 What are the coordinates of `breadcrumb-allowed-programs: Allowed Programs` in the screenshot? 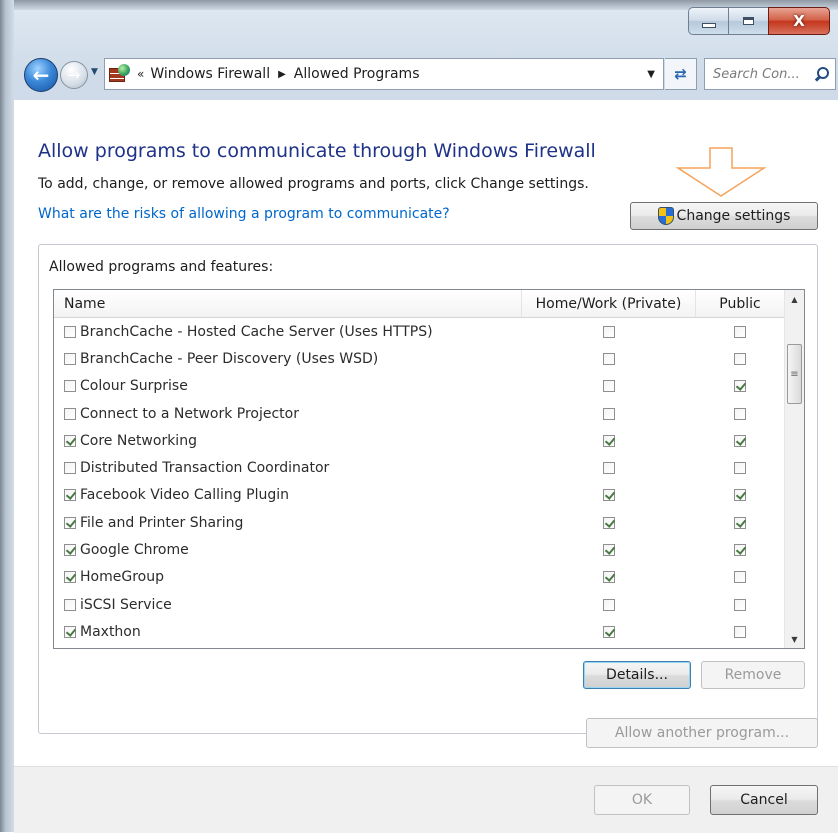 It's located at (357, 74).